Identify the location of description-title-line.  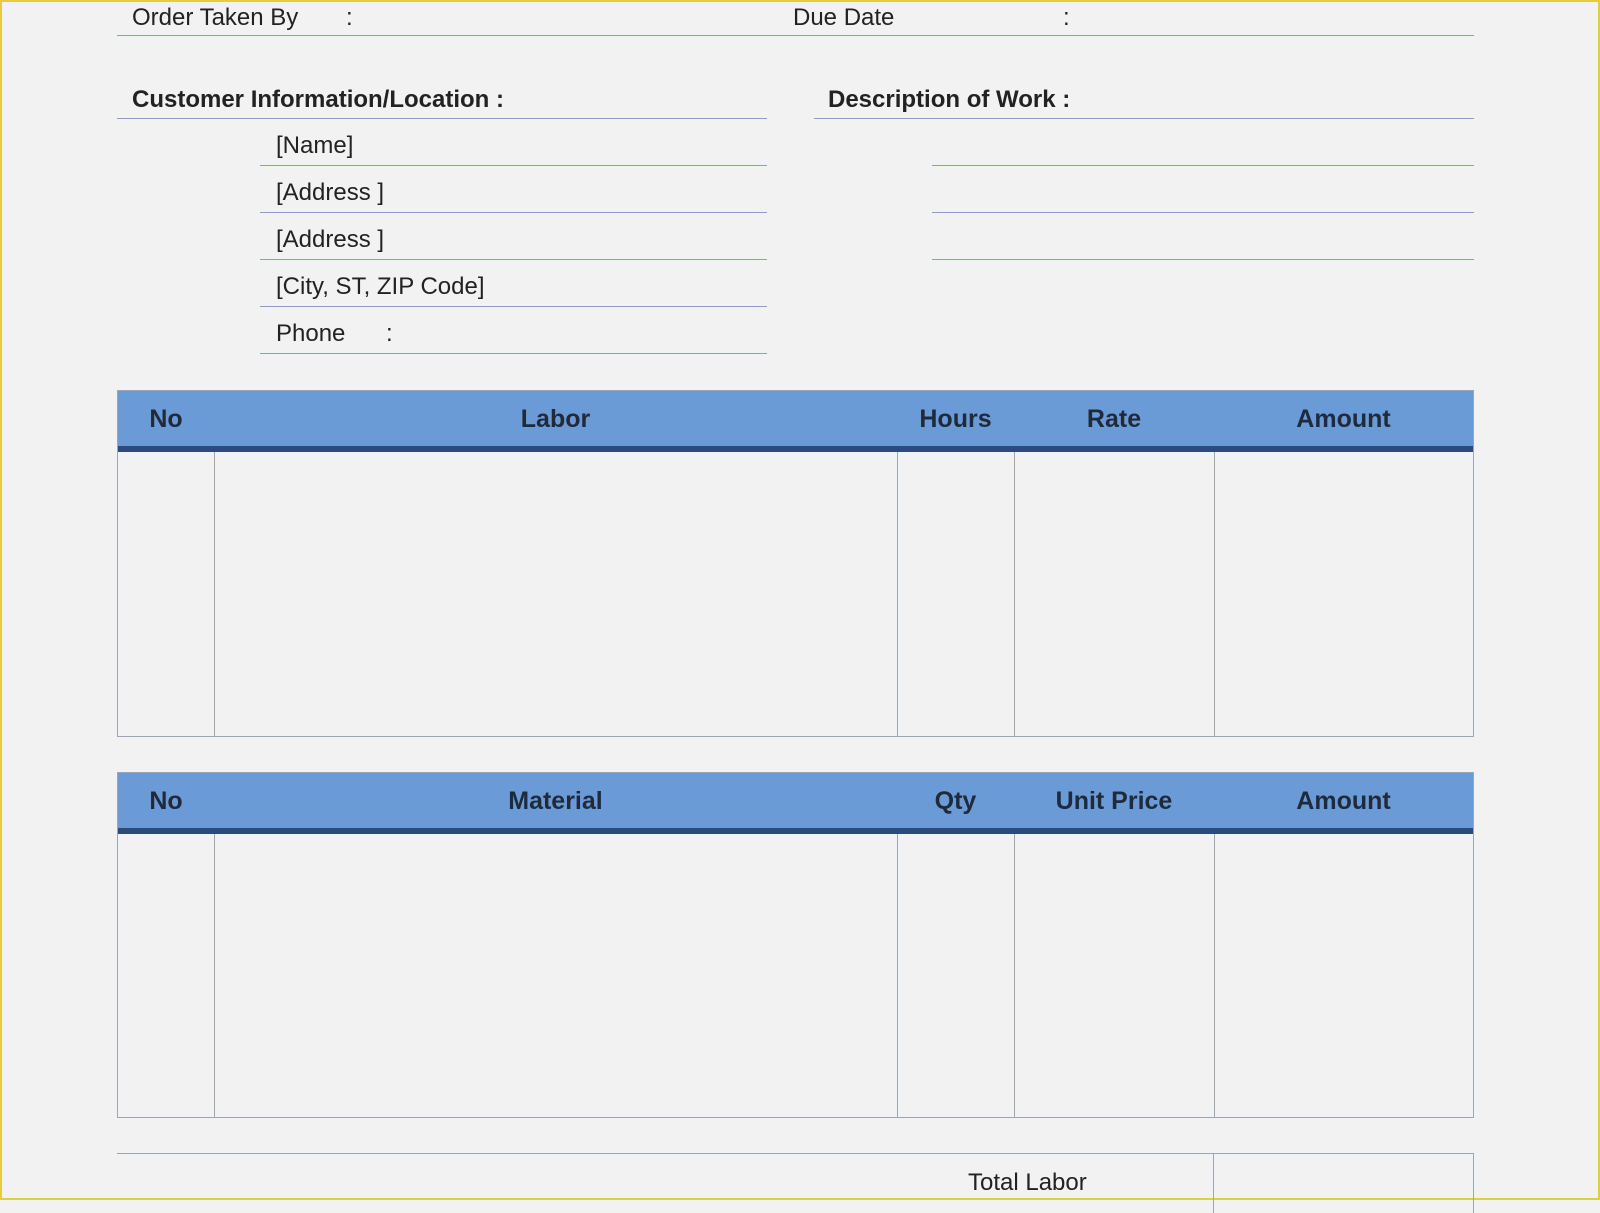
(1144, 118).